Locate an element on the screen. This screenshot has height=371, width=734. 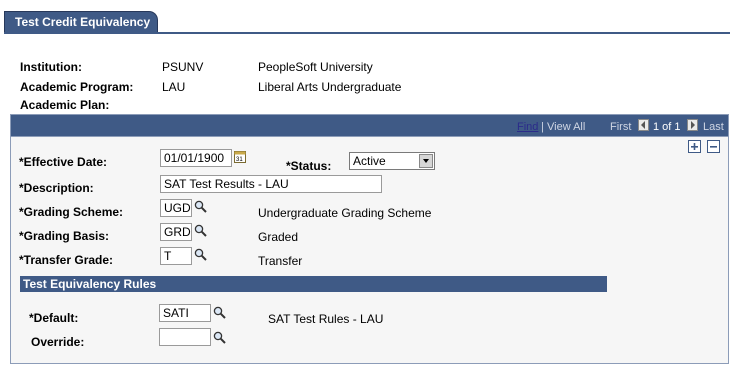
nav-view-all: View All is located at coordinates (566, 127).